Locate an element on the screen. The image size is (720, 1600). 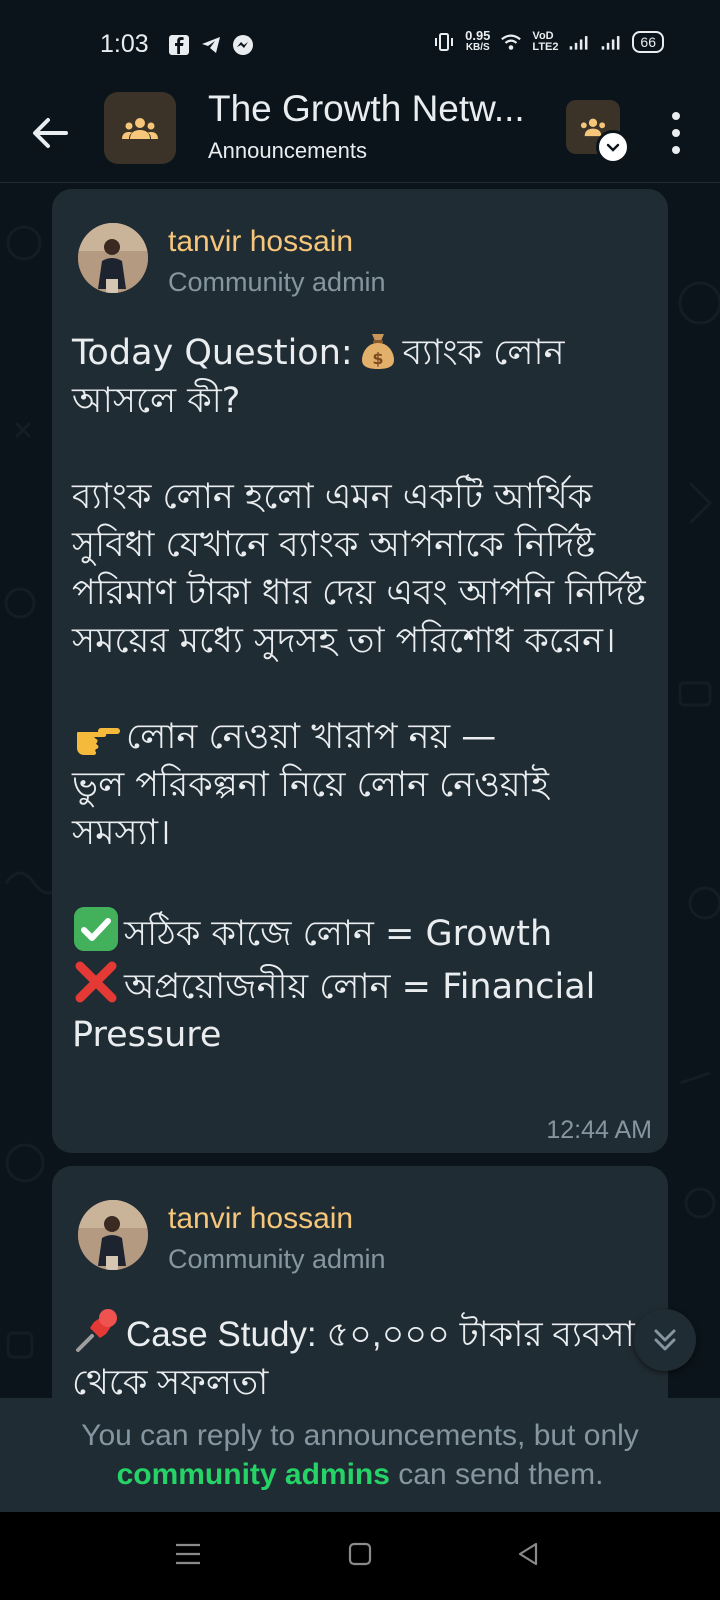
facebook-icon is located at coordinates (179, 45).